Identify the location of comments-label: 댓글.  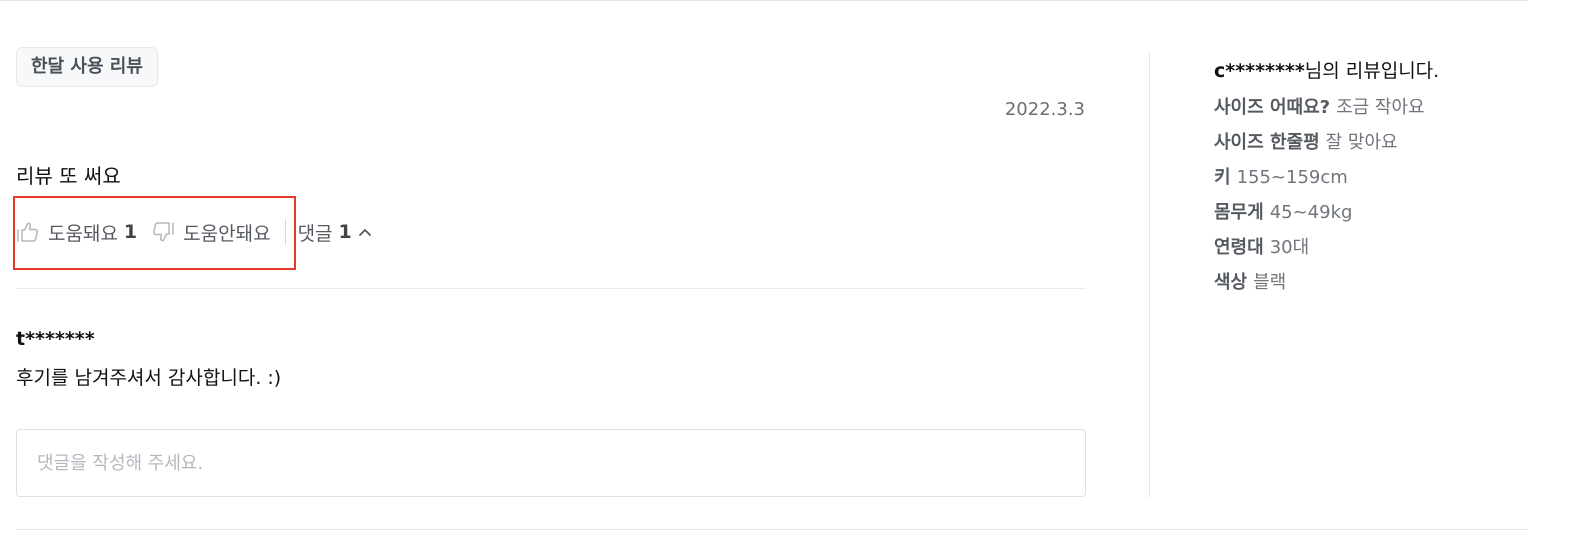
(315, 233).